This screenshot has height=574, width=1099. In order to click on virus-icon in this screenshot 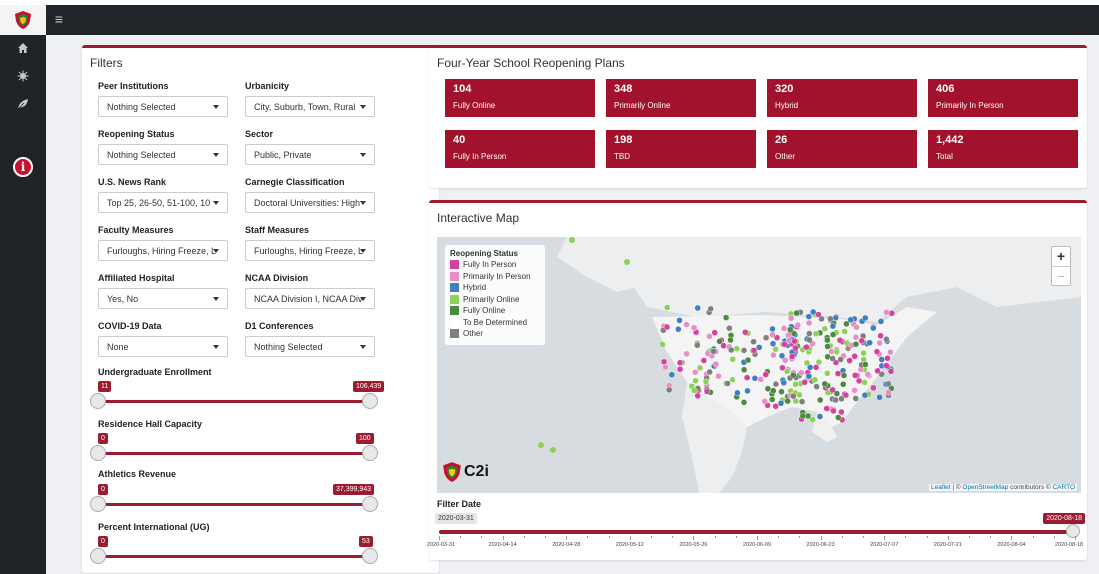, I will do `click(23, 78)`.